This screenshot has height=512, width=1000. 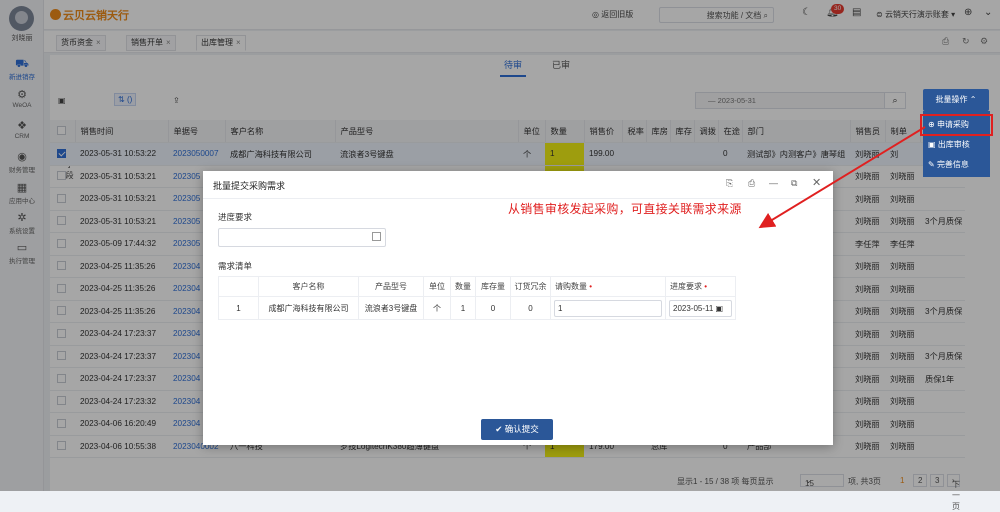 What do you see at coordinates (842, 177) in the screenshot?
I see `annotation-arrow` at bounding box center [842, 177].